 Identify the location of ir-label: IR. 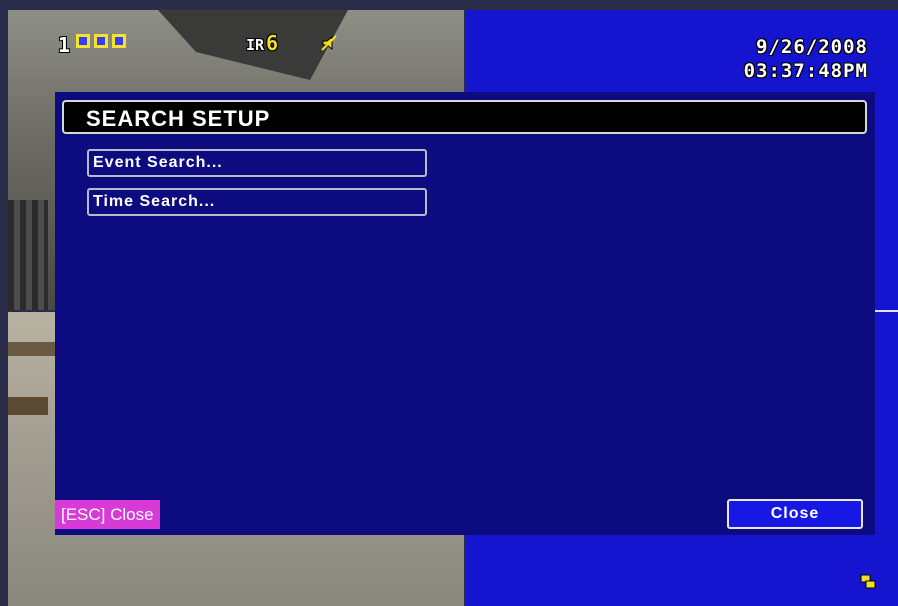
(255, 45).